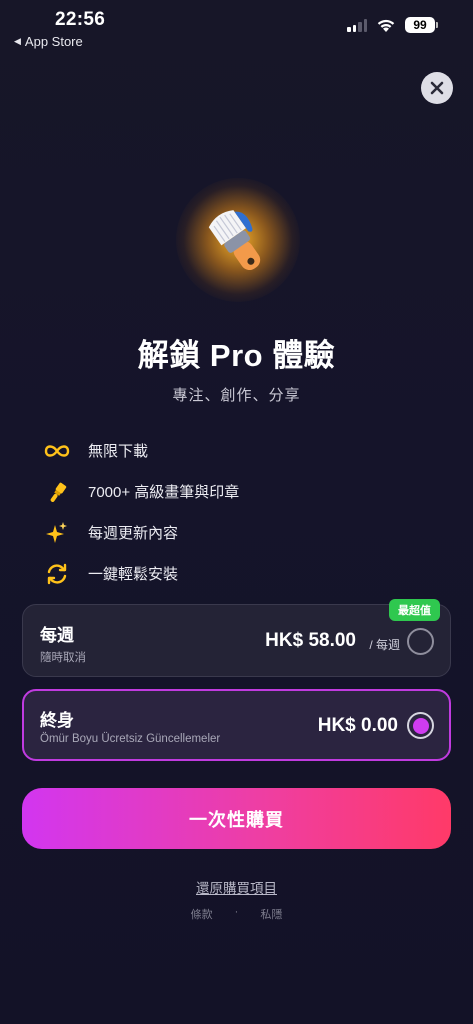 The width and height of the screenshot is (473, 1024). I want to click on feature-item: 每週更新內容, so click(140, 532).